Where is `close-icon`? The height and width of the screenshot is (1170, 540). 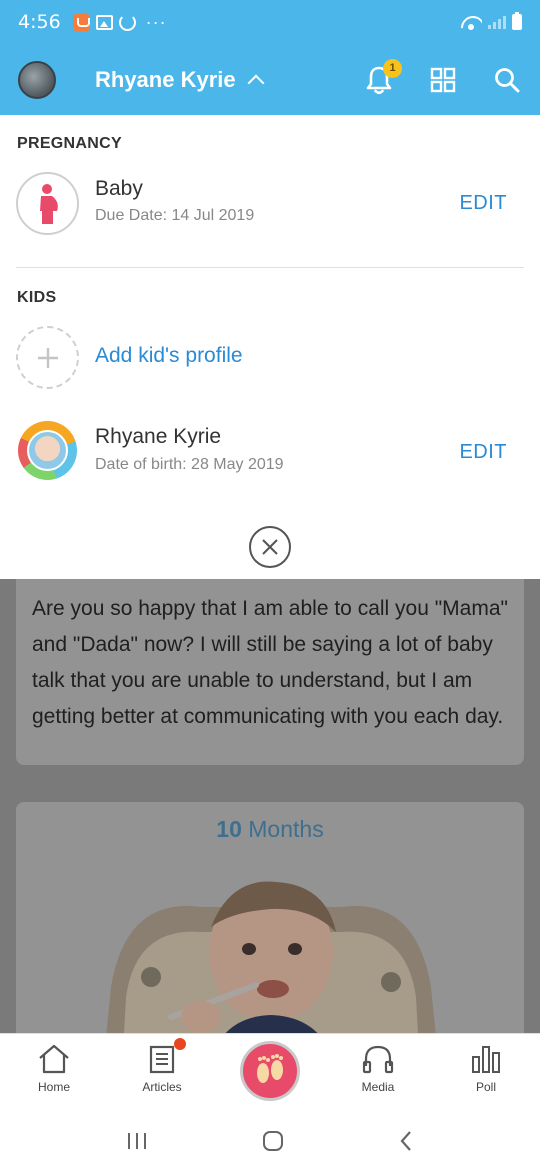
close-icon is located at coordinates (270, 547).